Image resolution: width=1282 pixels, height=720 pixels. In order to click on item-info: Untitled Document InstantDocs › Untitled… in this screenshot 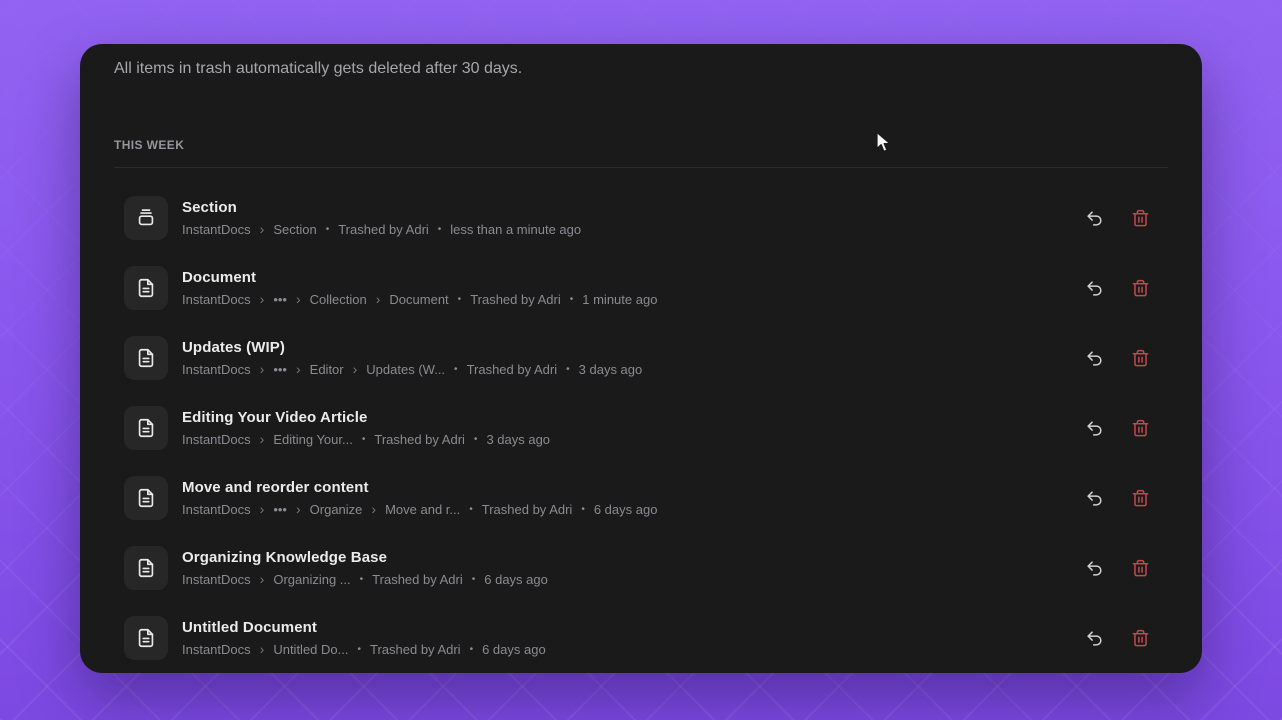, I will do `click(364, 638)`.